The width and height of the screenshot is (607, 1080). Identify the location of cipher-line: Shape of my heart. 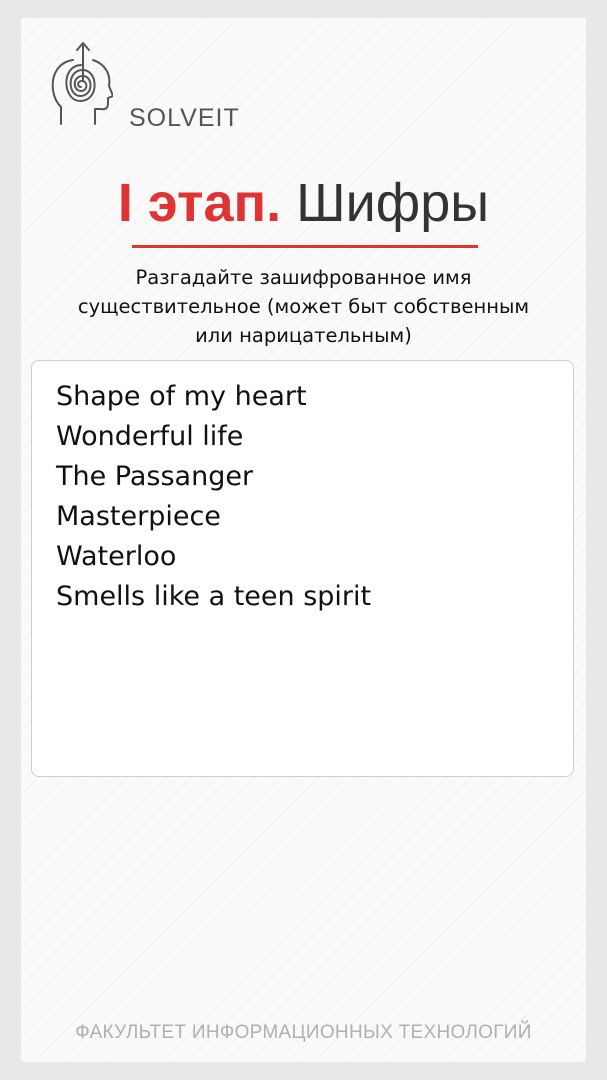
(181, 396).